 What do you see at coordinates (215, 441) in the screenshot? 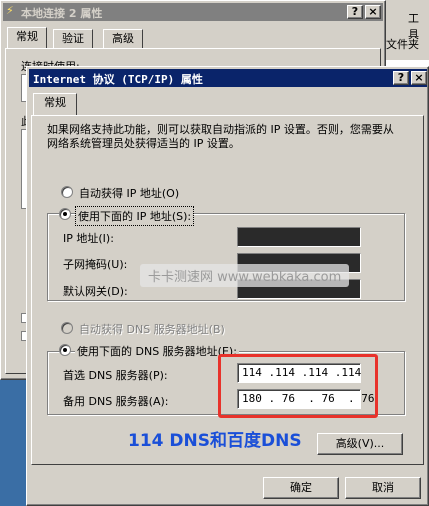
I see `caption-label: 114 DNS和百度DNS` at bounding box center [215, 441].